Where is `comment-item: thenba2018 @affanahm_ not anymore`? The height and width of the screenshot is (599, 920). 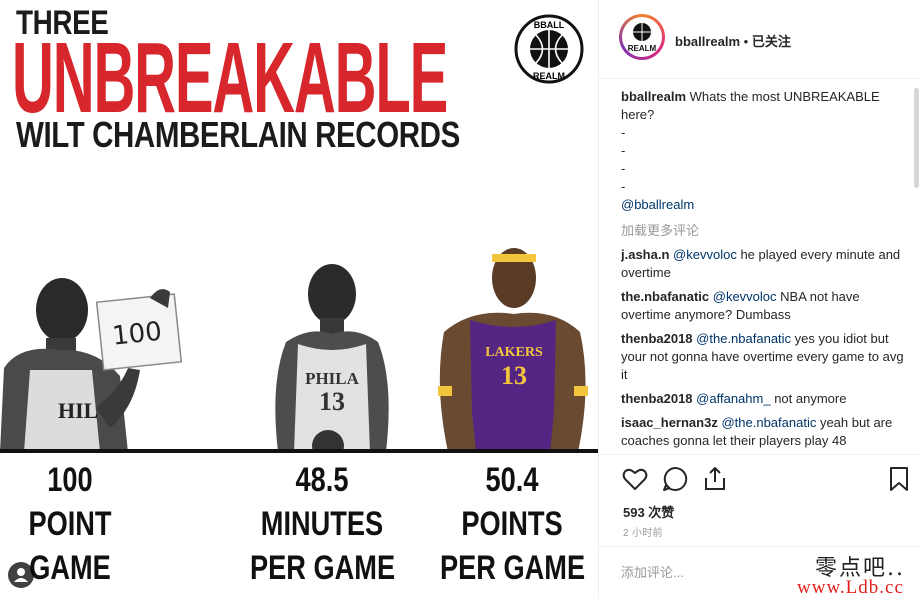 comment-item: thenba2018 @affanahm_ not anymore is located at coordinates (766, 399).